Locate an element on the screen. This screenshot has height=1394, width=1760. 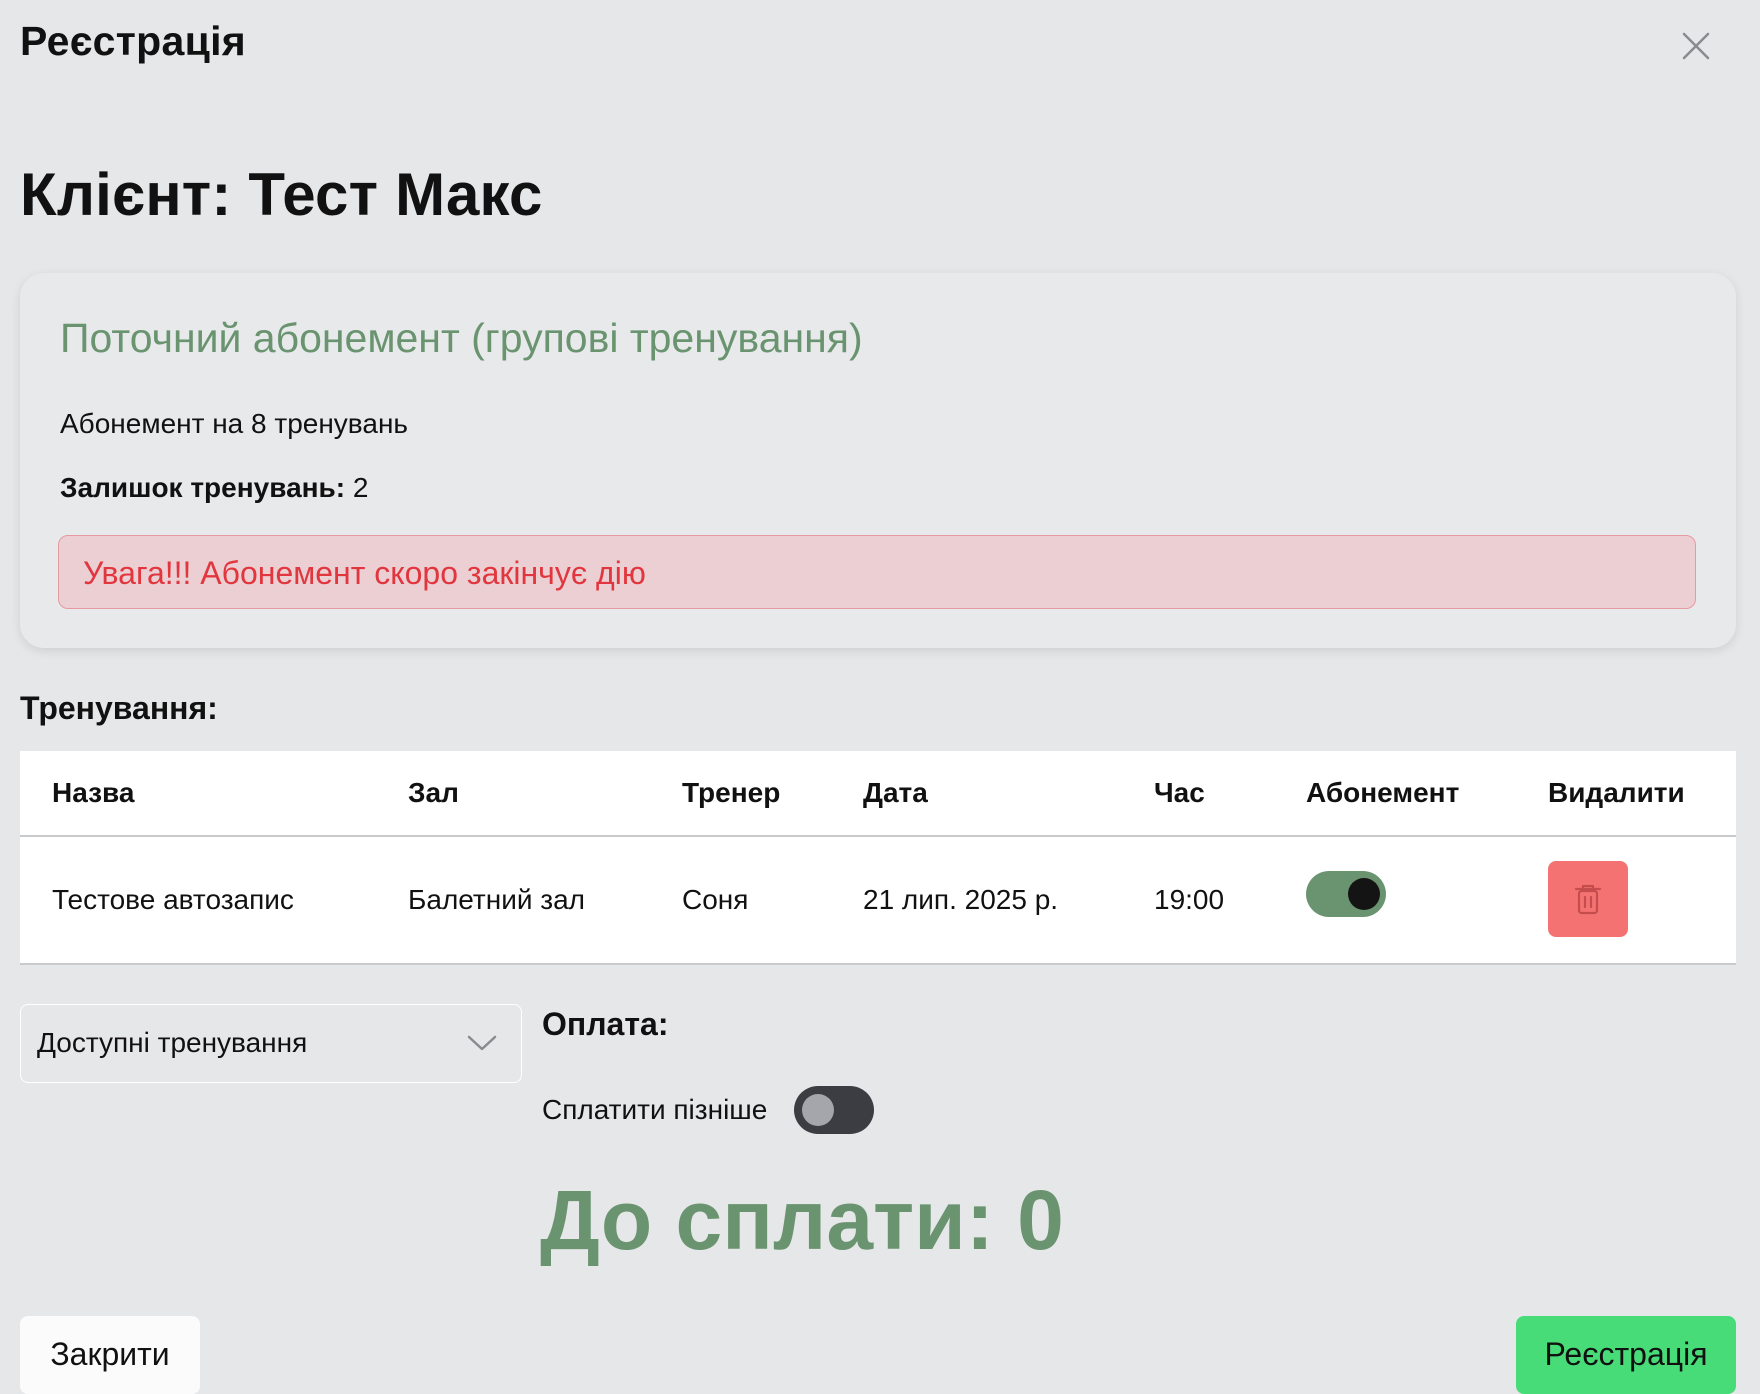
remaining-label: Залишок тренувань: is located at coordinates (203, 487).